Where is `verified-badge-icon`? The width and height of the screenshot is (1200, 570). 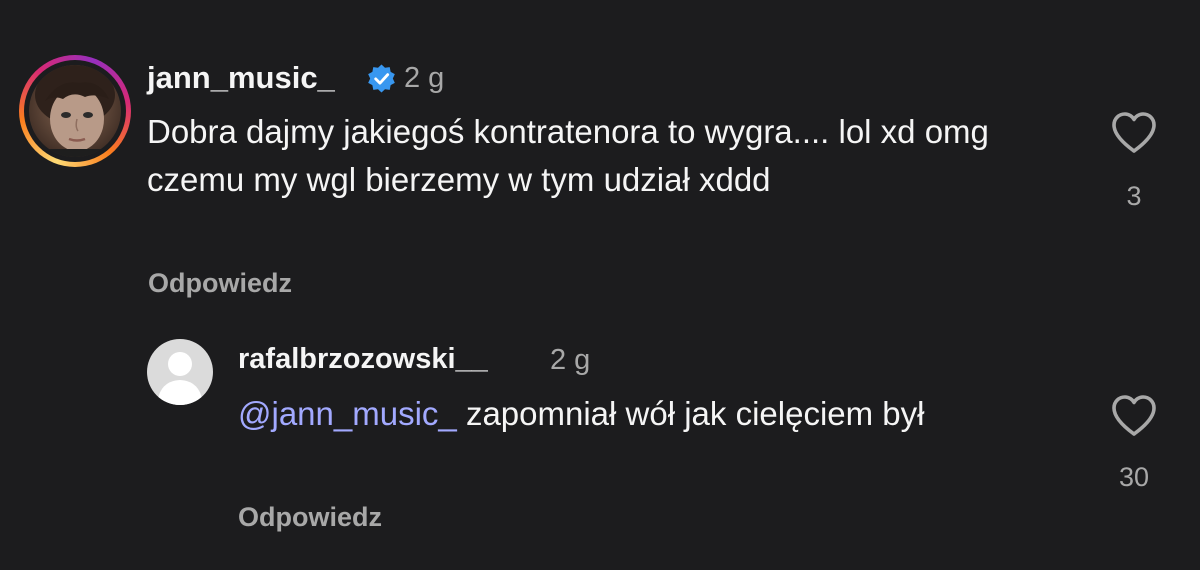 verified-badge-icon is located at coordinates (381, 78).